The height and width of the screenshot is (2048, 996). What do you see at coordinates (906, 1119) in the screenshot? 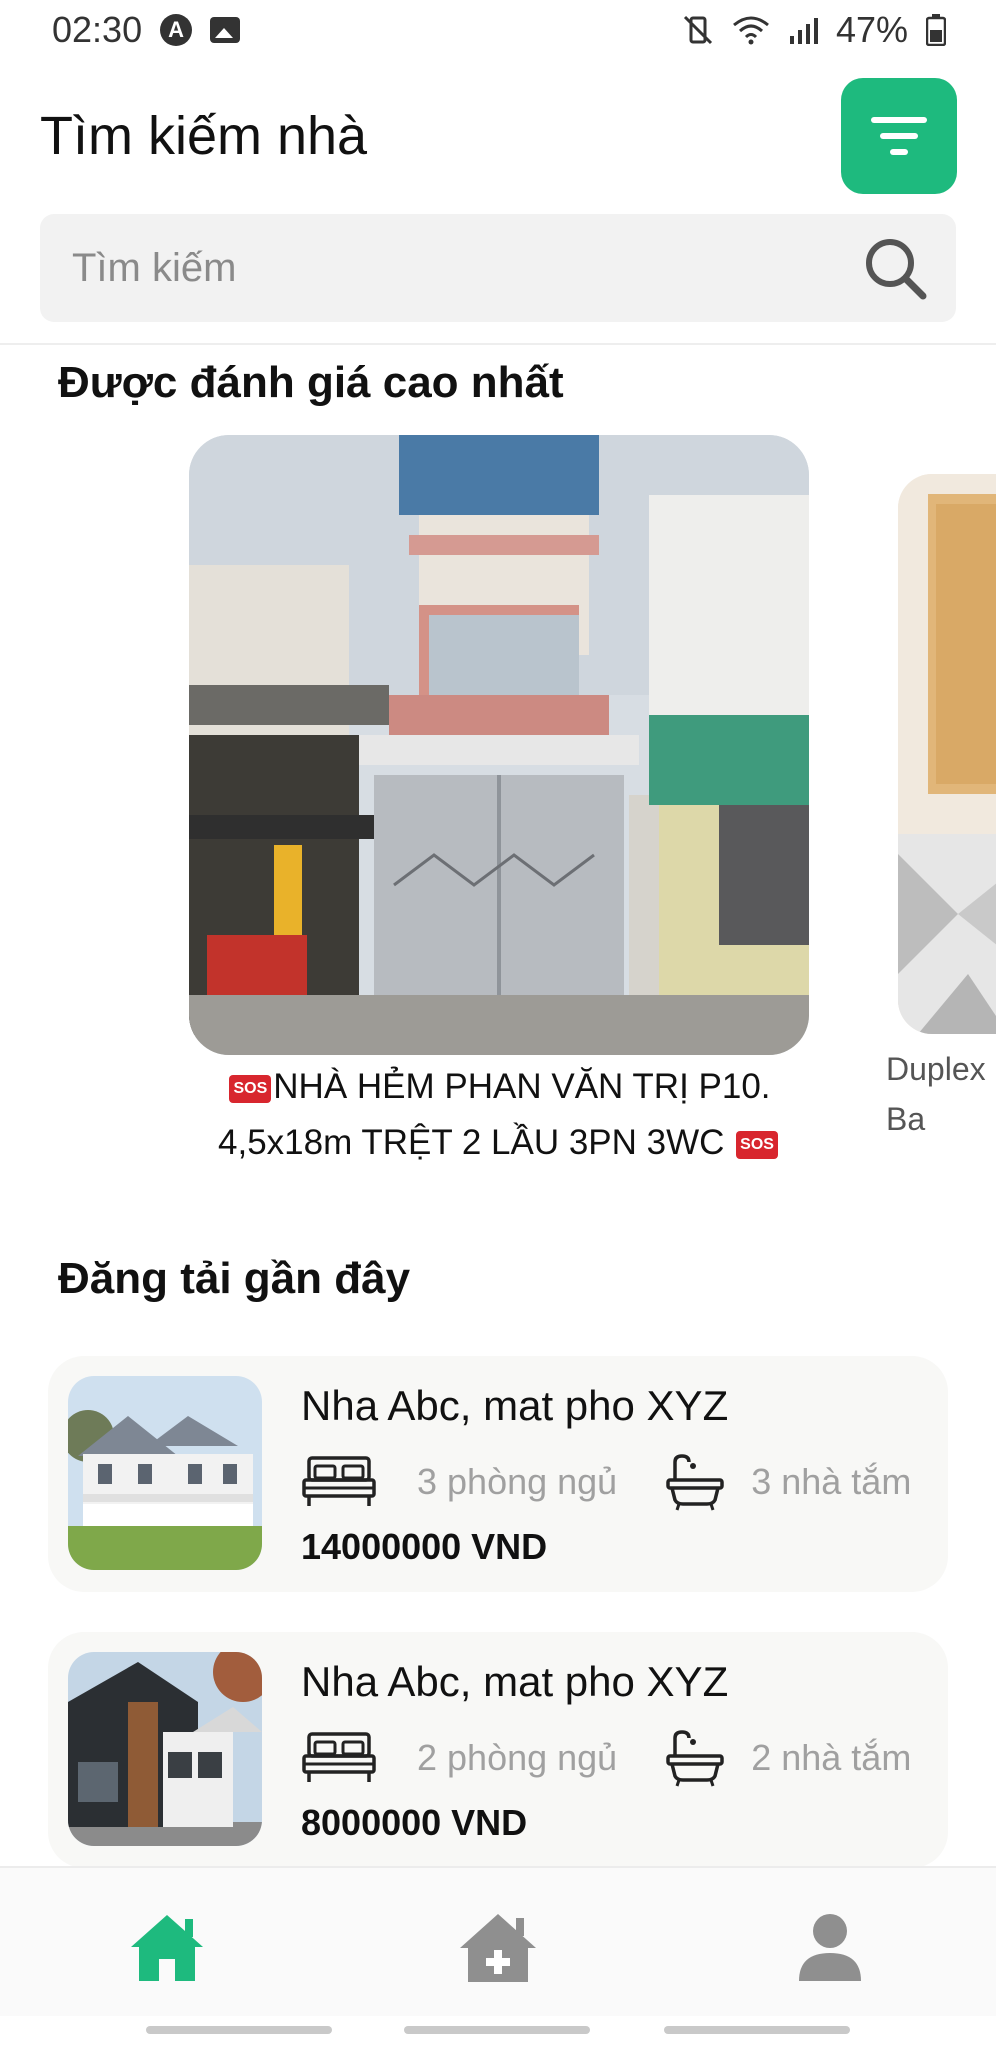
I see `featured-listing-next-line-2: Ba` at bounding box center [906, 1119].